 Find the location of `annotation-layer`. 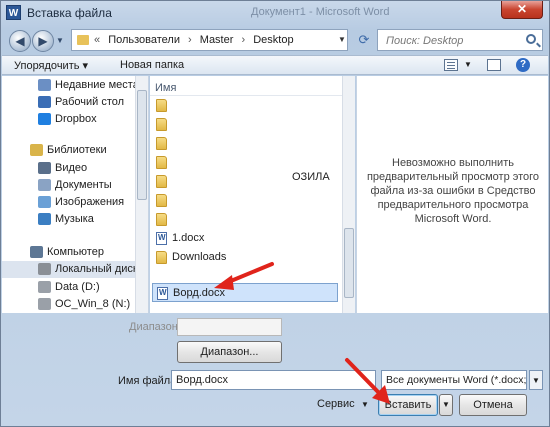

annotation-layer is located at coordinates (302, 333).